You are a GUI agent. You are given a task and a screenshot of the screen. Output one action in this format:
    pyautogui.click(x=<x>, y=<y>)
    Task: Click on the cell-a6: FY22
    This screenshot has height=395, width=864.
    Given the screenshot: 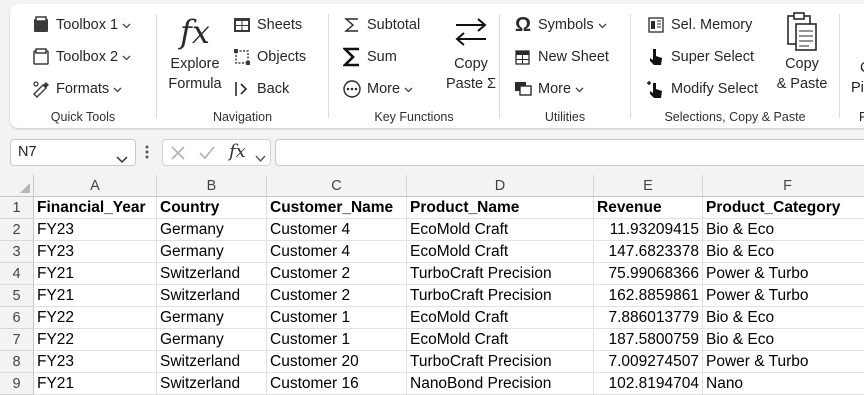 What is the action you would take?
    pyautogui.click(x=95, y=318)
    